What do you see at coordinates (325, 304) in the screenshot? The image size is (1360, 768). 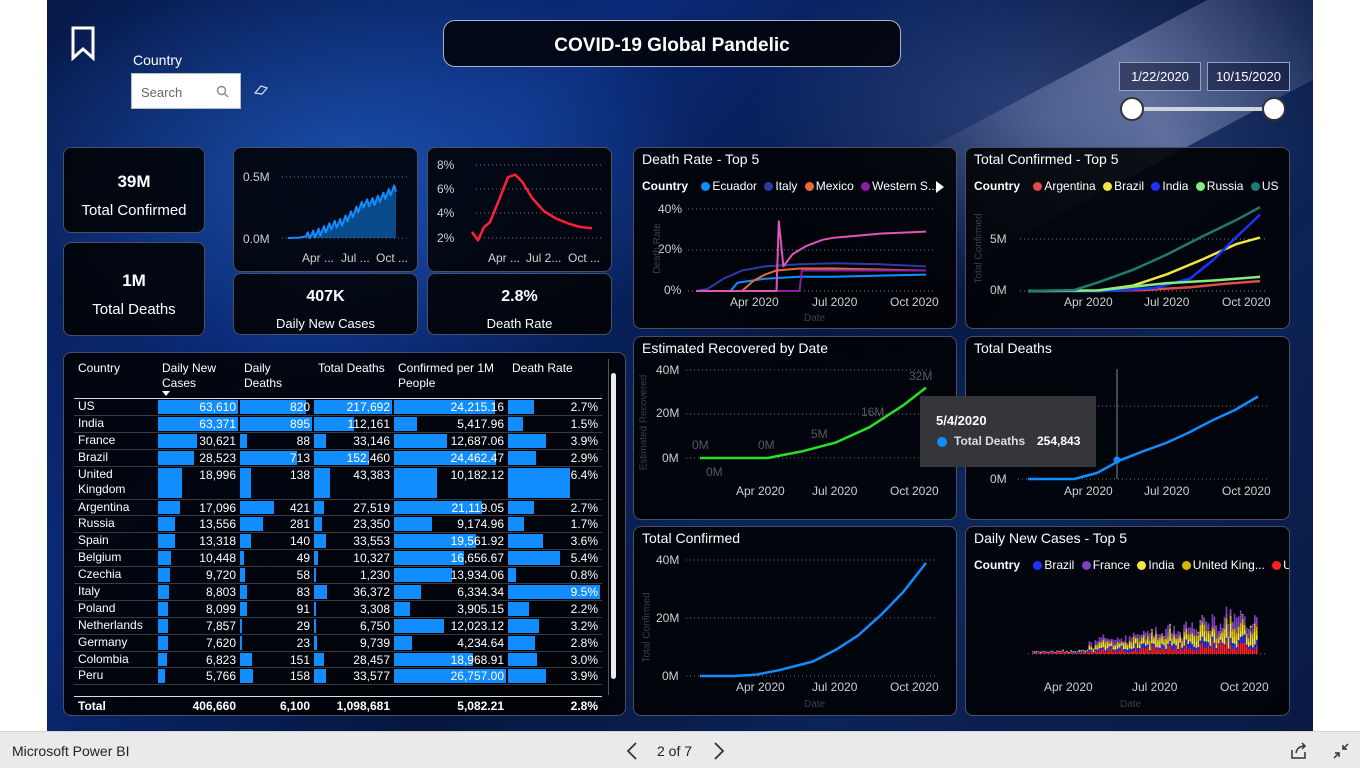 I see `kpi-daily-new-cases: 407K Daily New Cases` at bounding box center [325, 304].